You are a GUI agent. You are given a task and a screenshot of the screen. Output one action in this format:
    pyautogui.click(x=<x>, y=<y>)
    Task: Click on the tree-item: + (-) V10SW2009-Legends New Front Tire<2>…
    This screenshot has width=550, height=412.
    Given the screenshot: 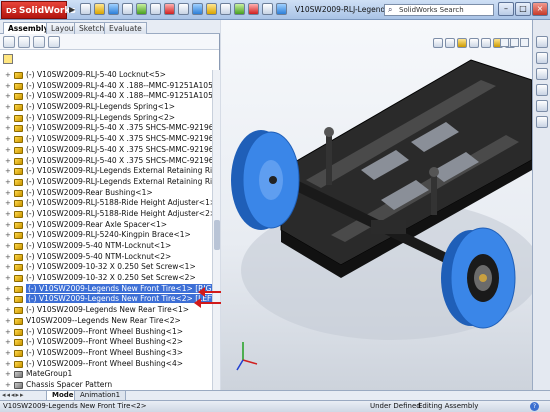 What is the action you would take?
    pyautogui.click(x=106, y=299)
    